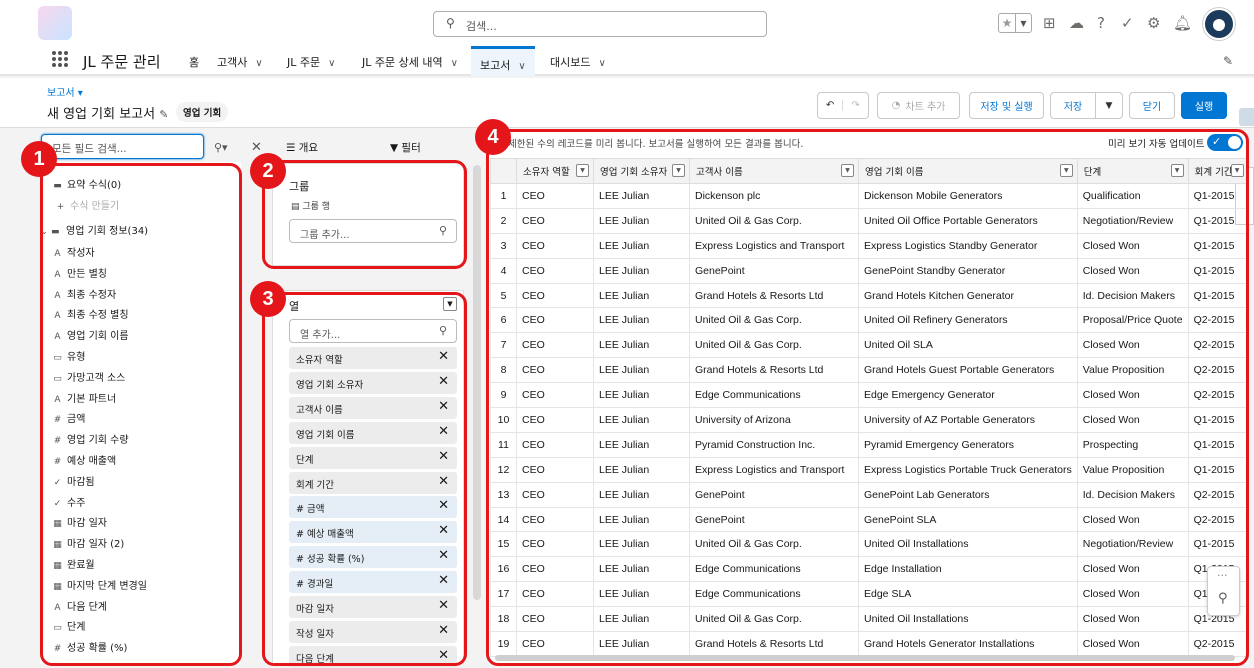 The image size is (1254, 668). What do you see at coordinates (68, 625) in the screenshot?
I see `field-item: ▭ 단계` at bounding box center [68, 625].